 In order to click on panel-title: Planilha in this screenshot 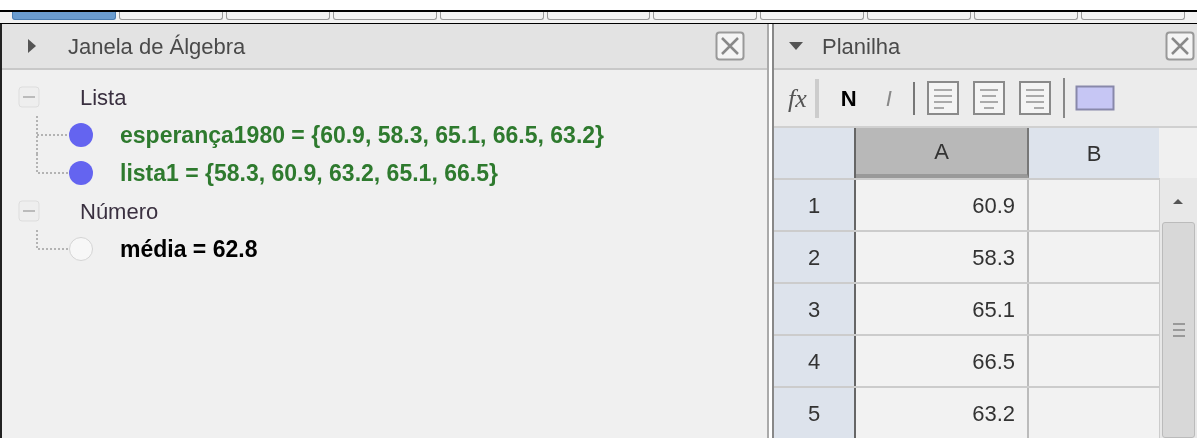, I will do `click(862, 46)`.